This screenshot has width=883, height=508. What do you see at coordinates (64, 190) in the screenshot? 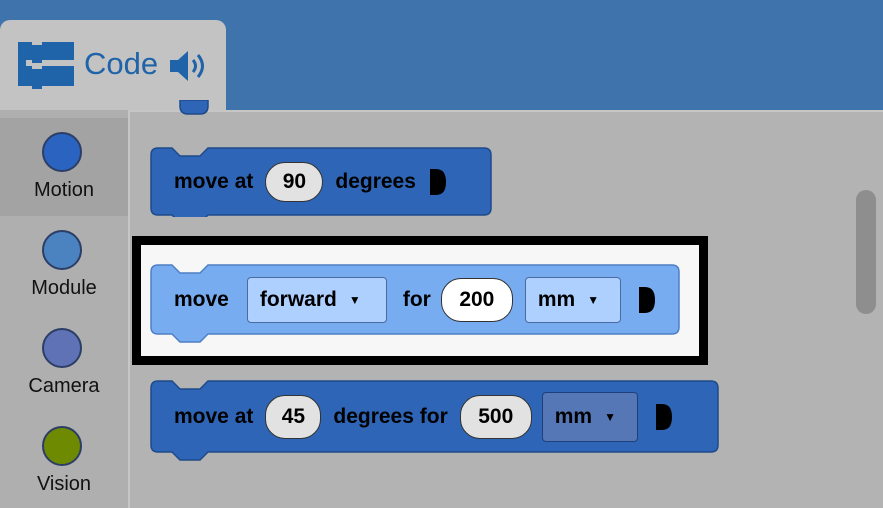
I see `category-label: Motion` at bounding box center [64, 190].